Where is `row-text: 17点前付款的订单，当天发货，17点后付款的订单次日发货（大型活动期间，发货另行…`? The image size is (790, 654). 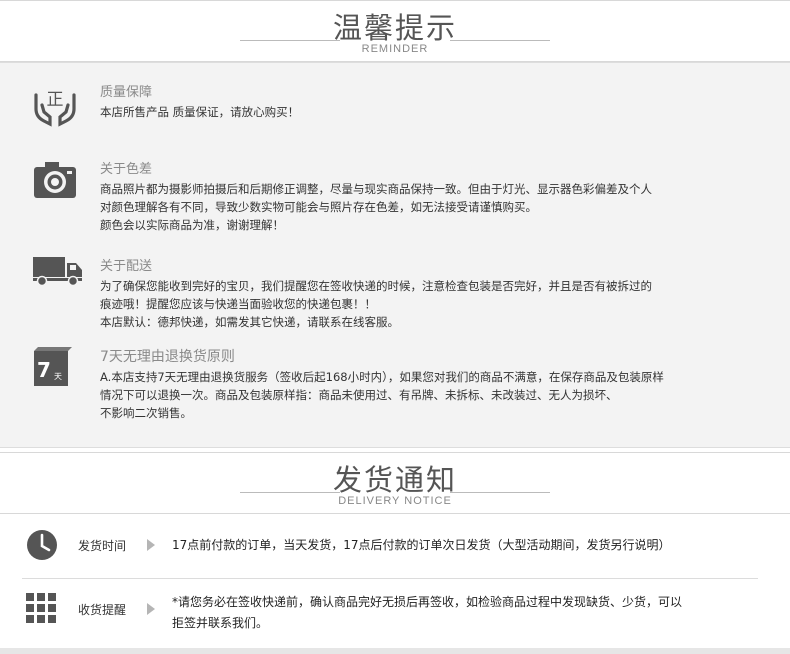 row-text: 17点前付款的订单，当天发货，17点后付款的订单次日发货（大型活动期间，发货另行… is located at coordinates (421, 545).